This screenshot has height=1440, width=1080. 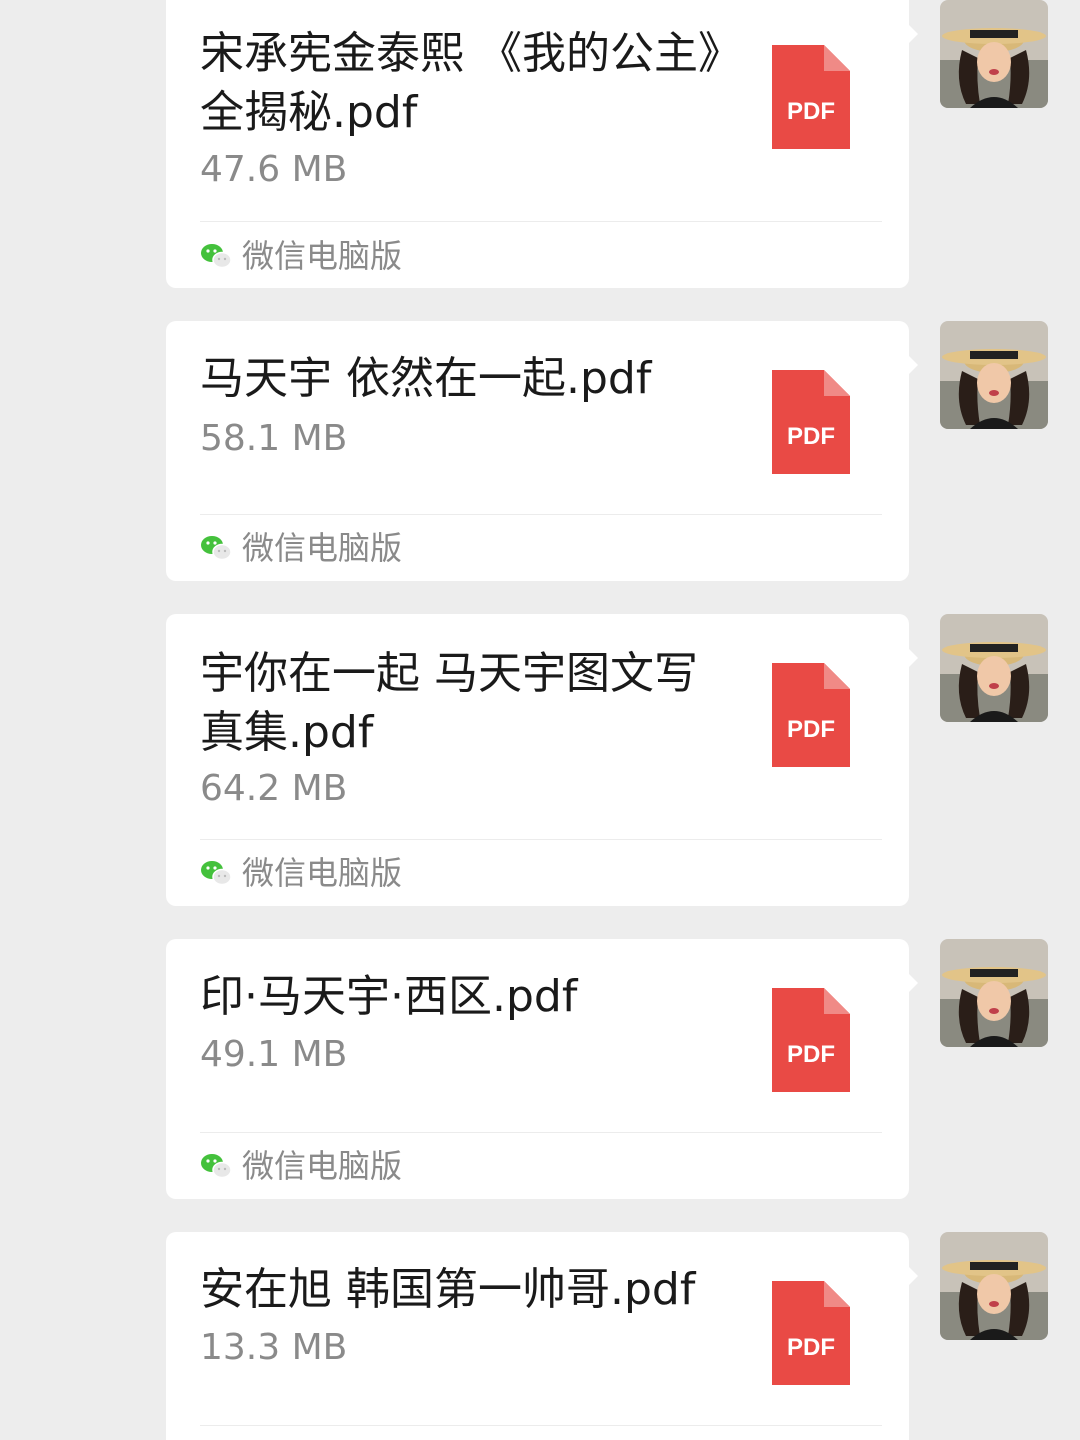 What do you see at coordinates (274, 169) in the screenshot?
I see `file-size: 47.6 MB` at bounding box center [274, 169].